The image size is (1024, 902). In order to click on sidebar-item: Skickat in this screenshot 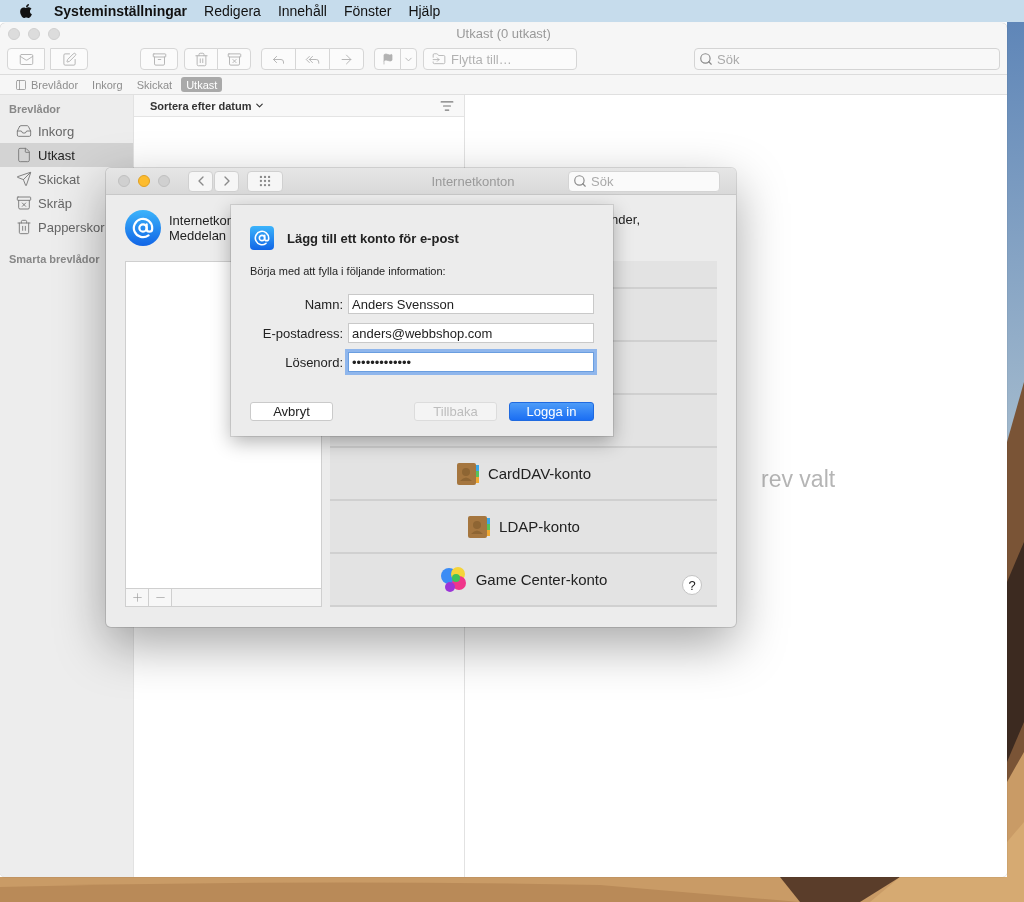, I will do `click(66, 179)`.